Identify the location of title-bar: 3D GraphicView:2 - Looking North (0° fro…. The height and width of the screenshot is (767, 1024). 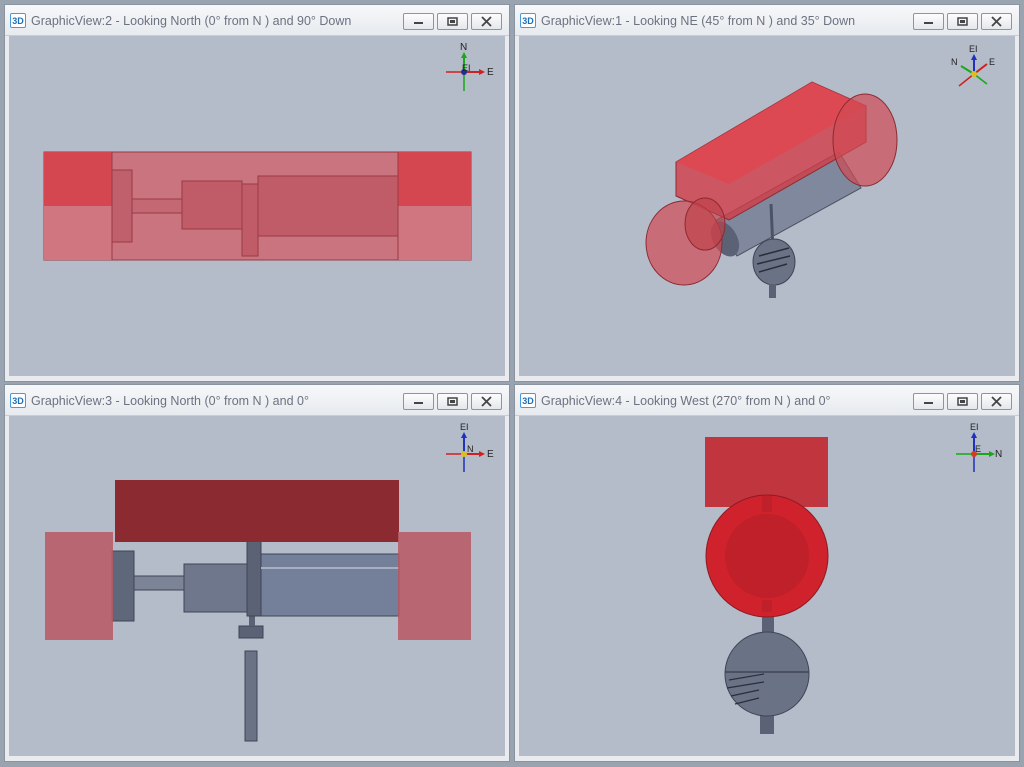
(257, 20).